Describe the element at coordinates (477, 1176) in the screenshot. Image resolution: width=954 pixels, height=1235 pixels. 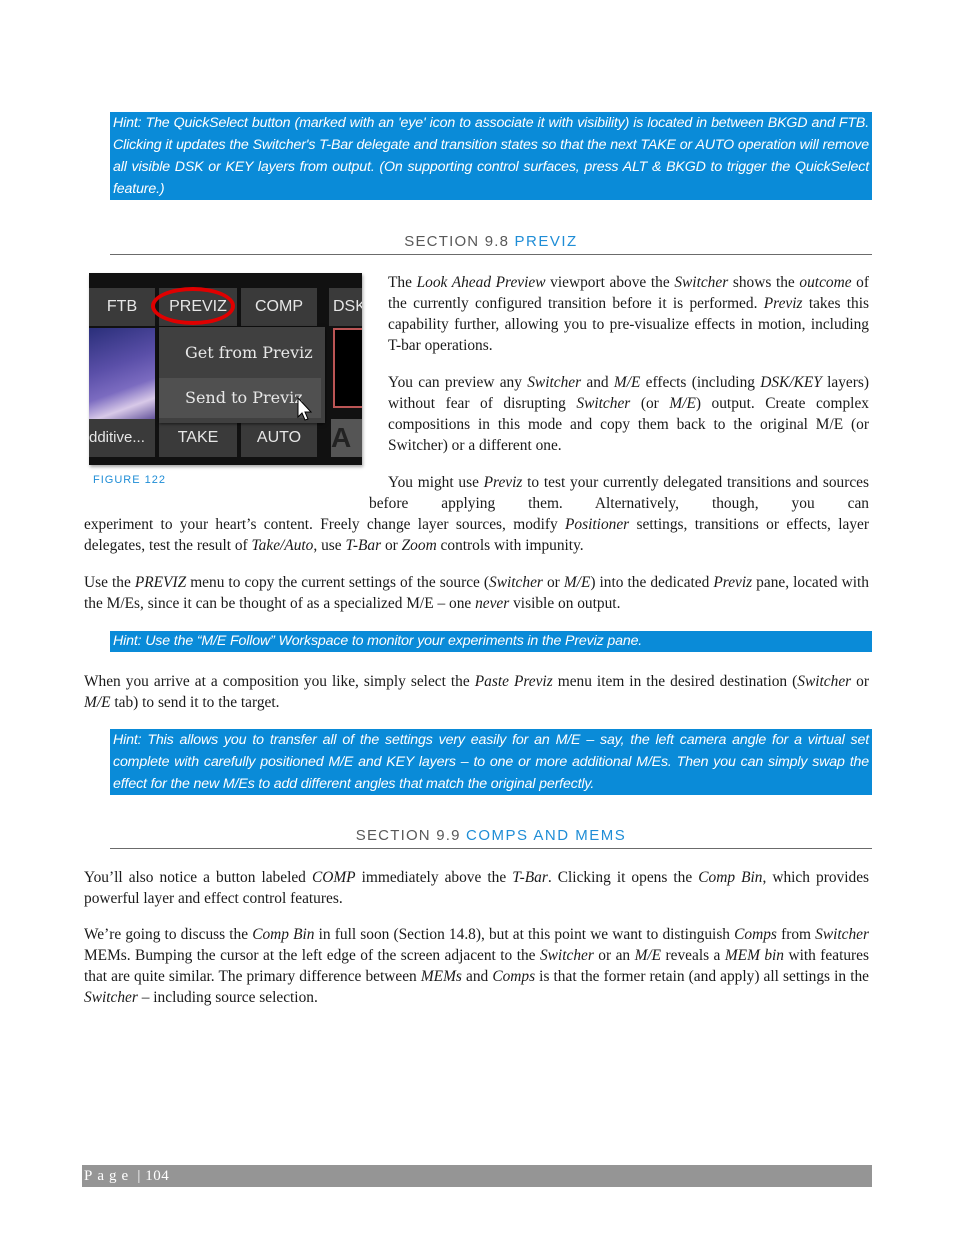
I see `page-footer: Page | 104` at that location.